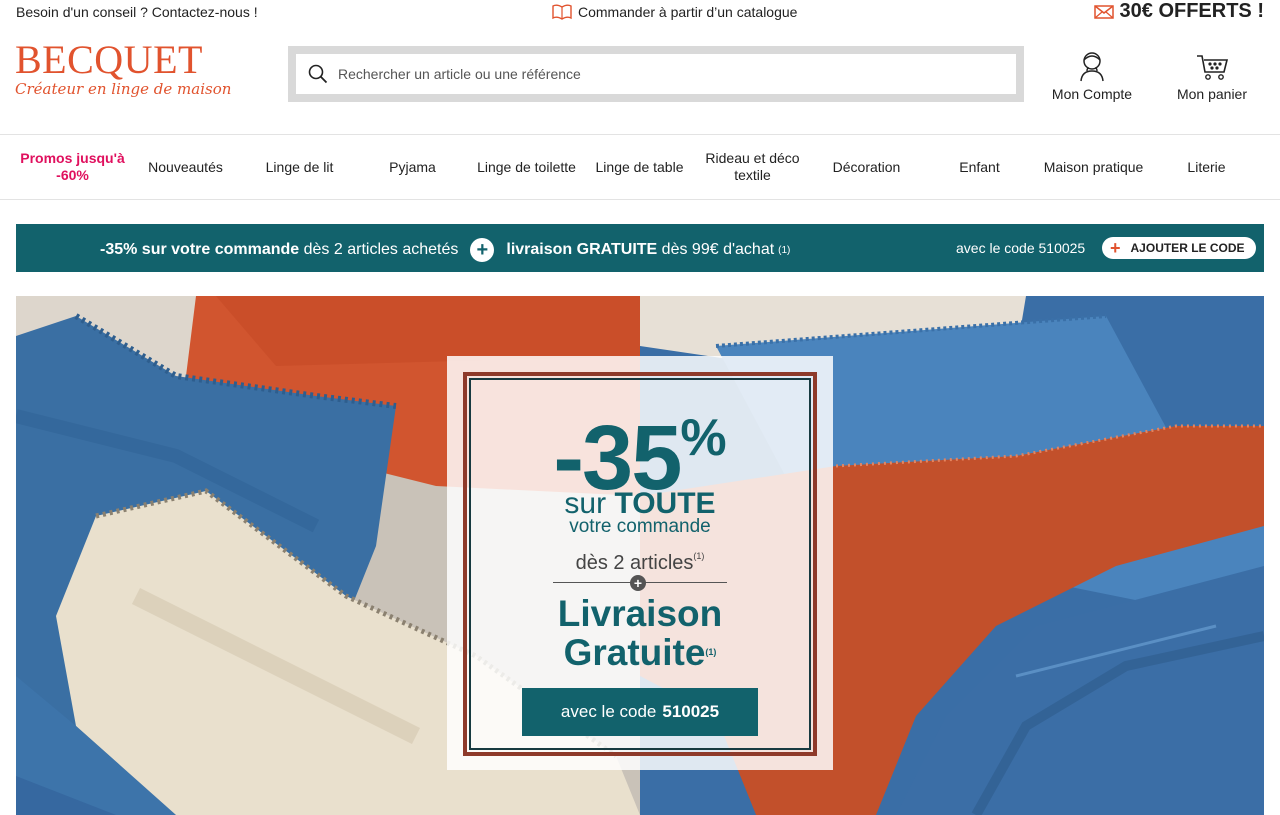 The image size is (1280, 815). I want to click on cta-text: avec le code, so click(608, 711).